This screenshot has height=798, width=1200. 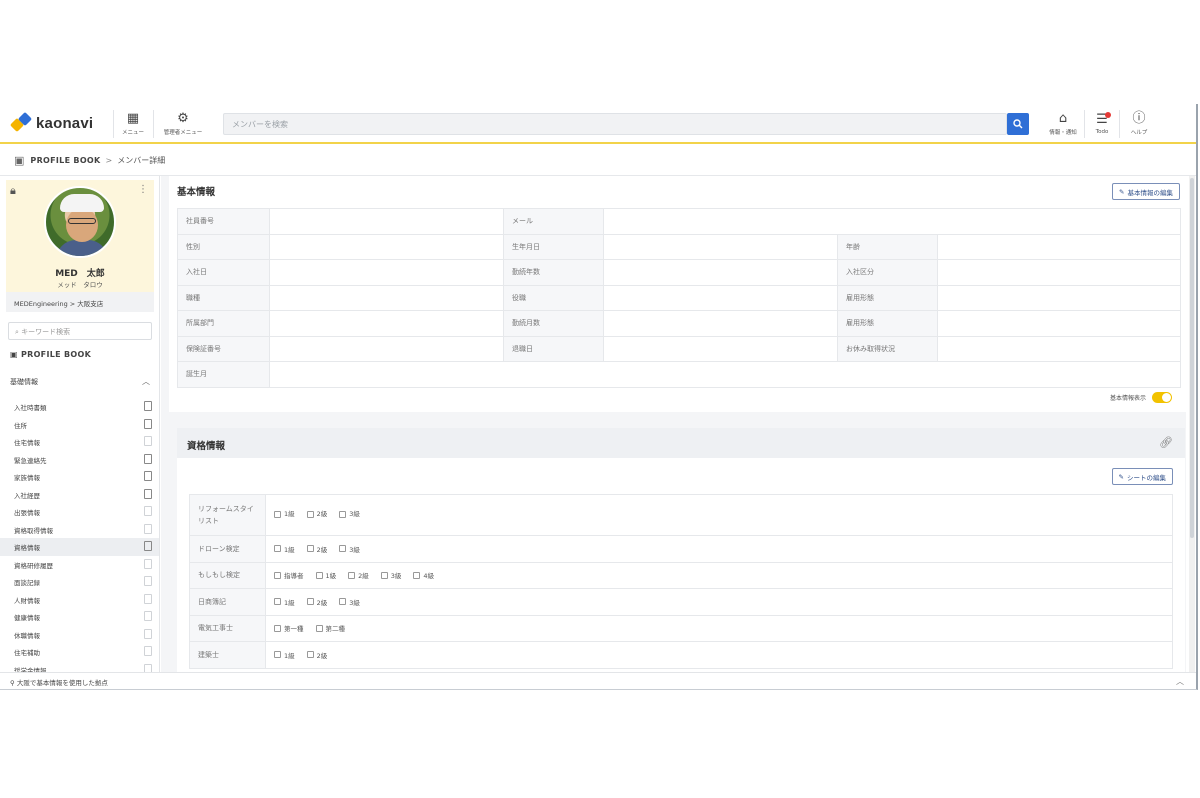 I want to click on member-search-input: メンバーを検索, so click(x=615, y=124).